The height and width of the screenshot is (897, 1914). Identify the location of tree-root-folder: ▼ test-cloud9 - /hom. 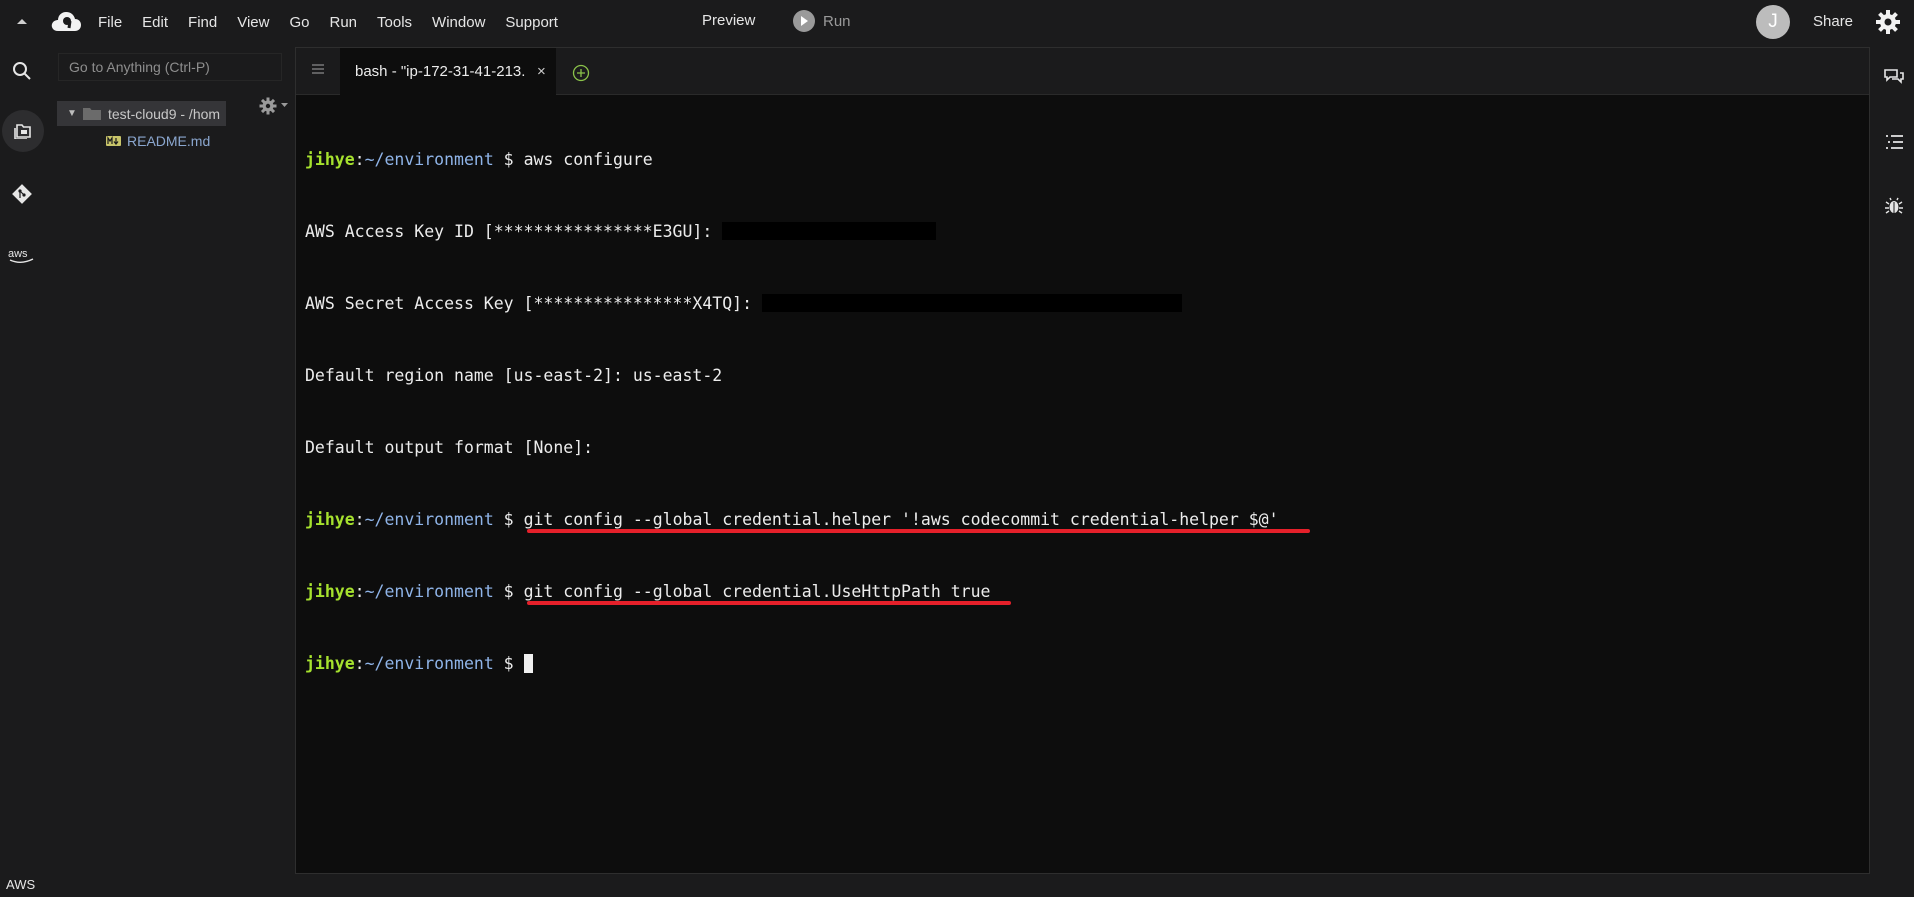
(141, 113).